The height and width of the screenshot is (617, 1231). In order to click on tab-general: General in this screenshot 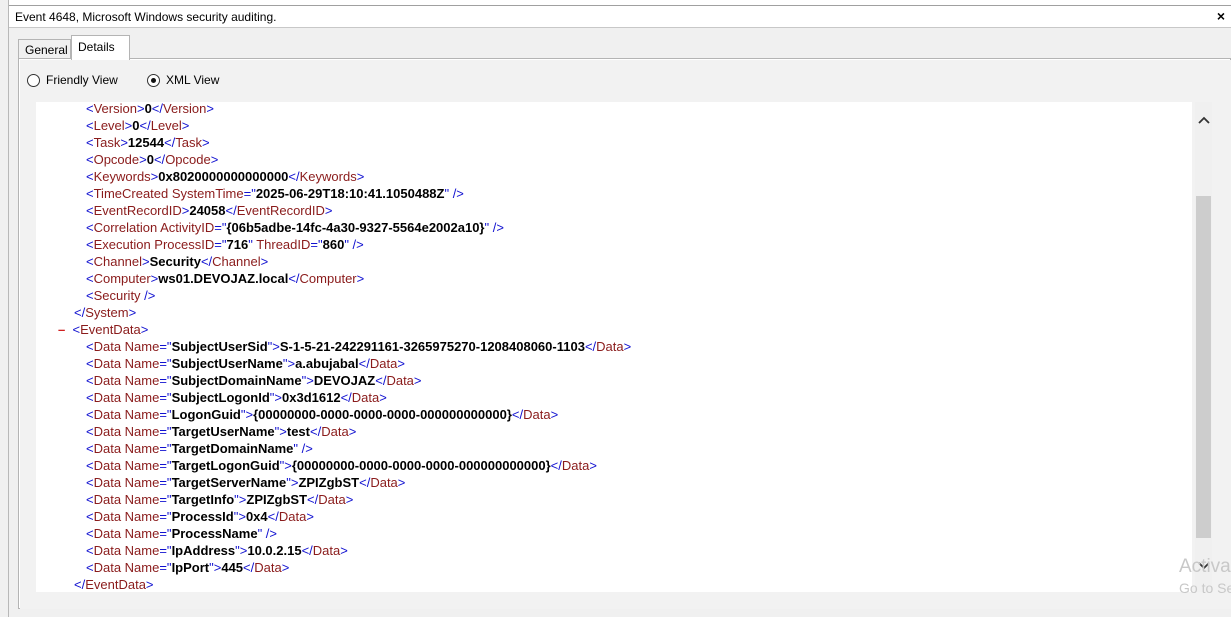, I will do `click(44, 49)`.